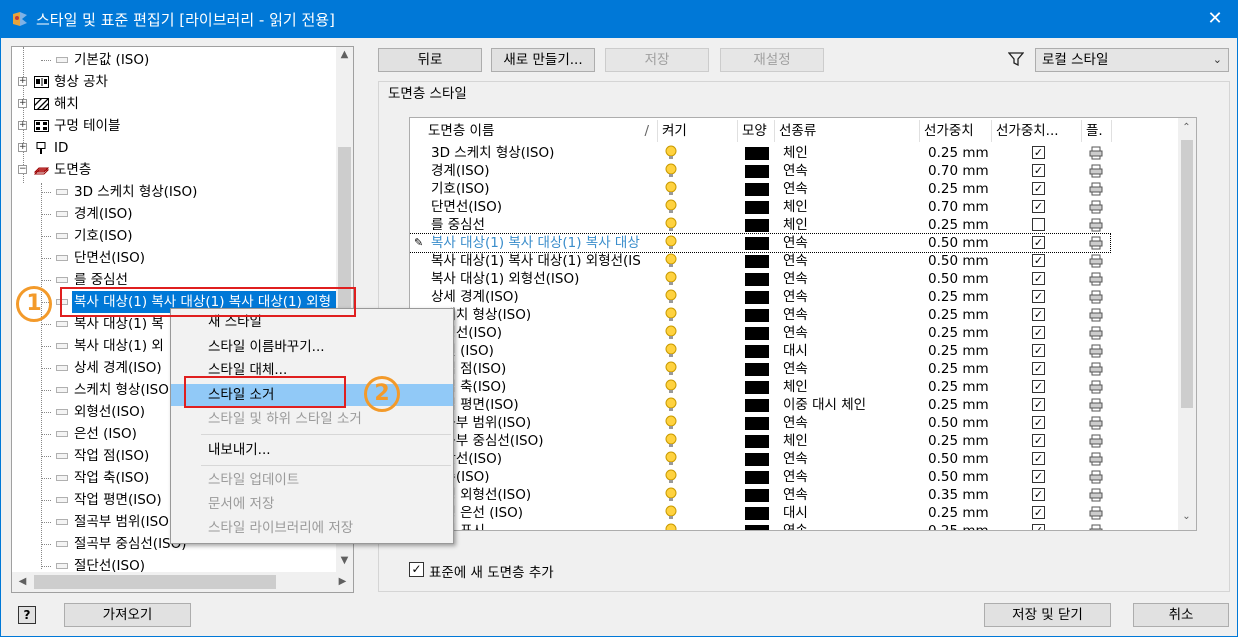 The width and height of the screenshot is (1238, 637). Describe the element at coordinates (177, 192) in the screenshot. I see `tree-item-layer: 3D 스케치 형상(ISO)` at that location.